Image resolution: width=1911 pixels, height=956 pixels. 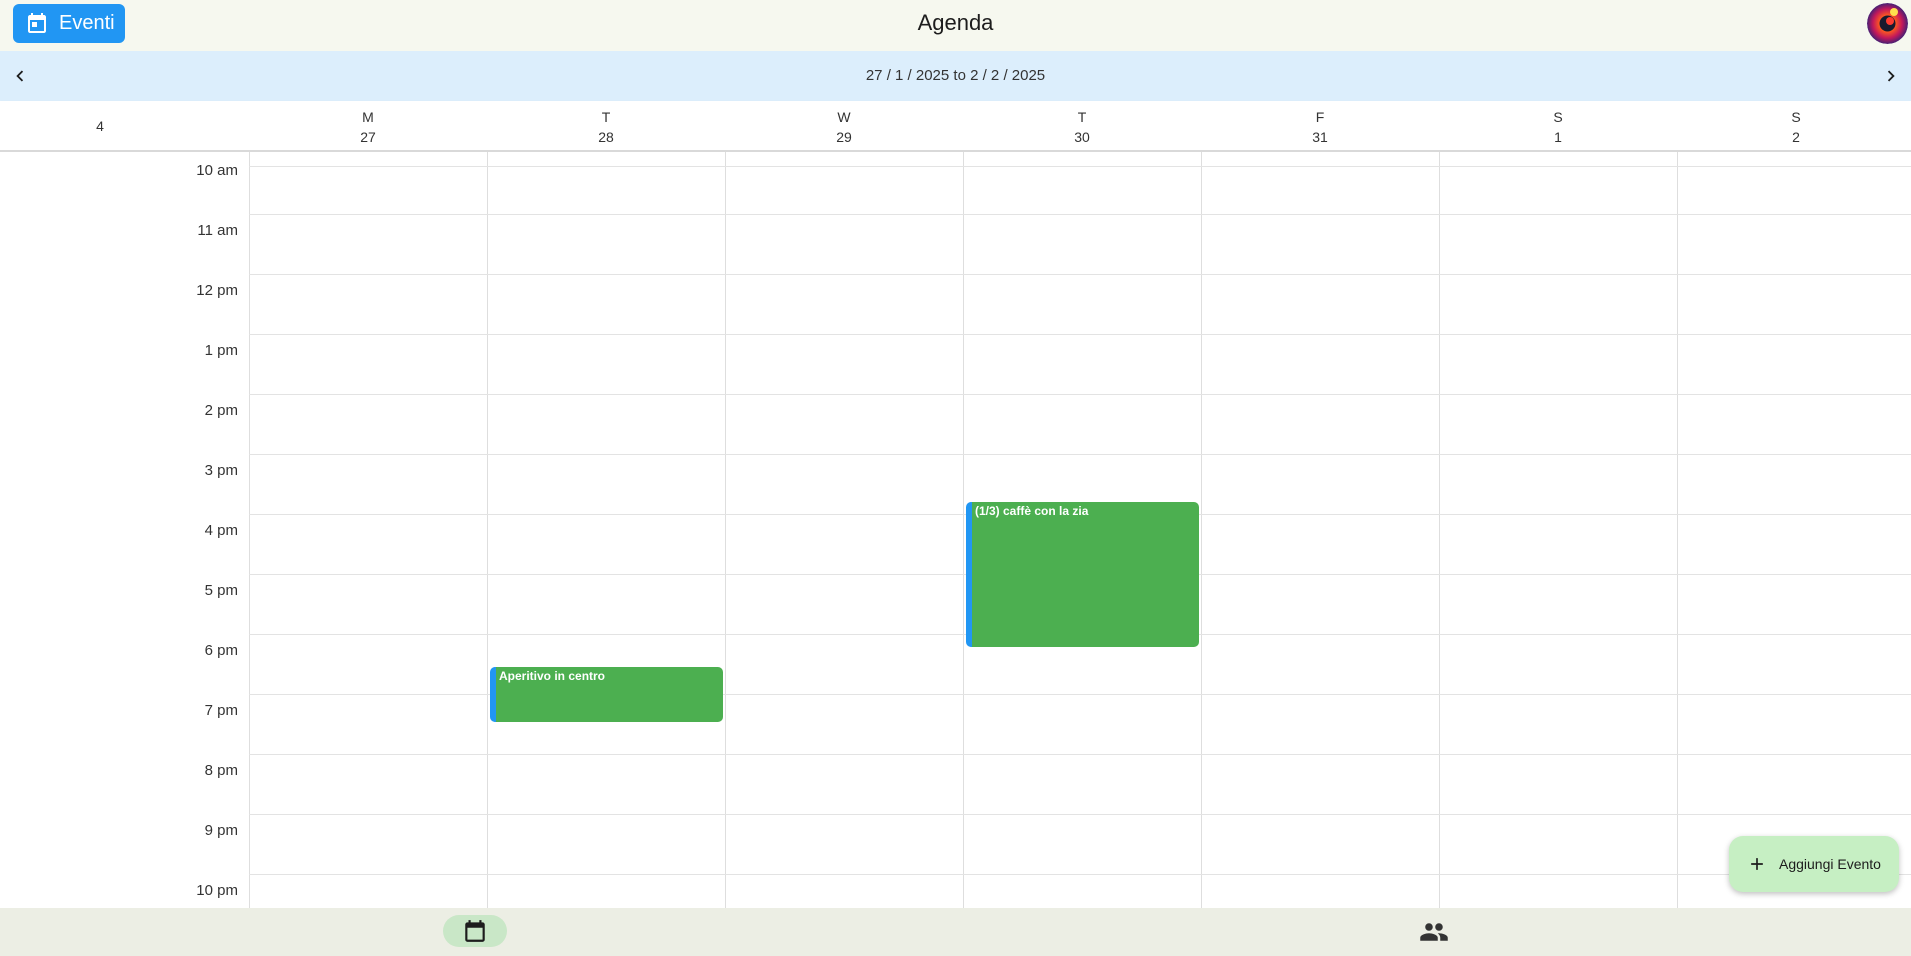 I want to click on hour-label: 6 pm, so click(x=221, y=650).